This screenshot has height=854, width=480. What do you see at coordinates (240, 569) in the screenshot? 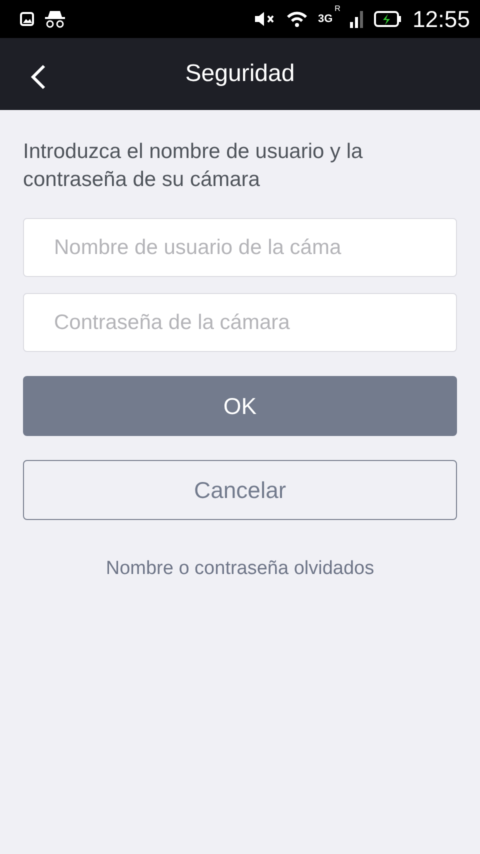
I see `forgot-credentials-link: Nombre o contraseña olvidados` at bounding box center [240, 569].